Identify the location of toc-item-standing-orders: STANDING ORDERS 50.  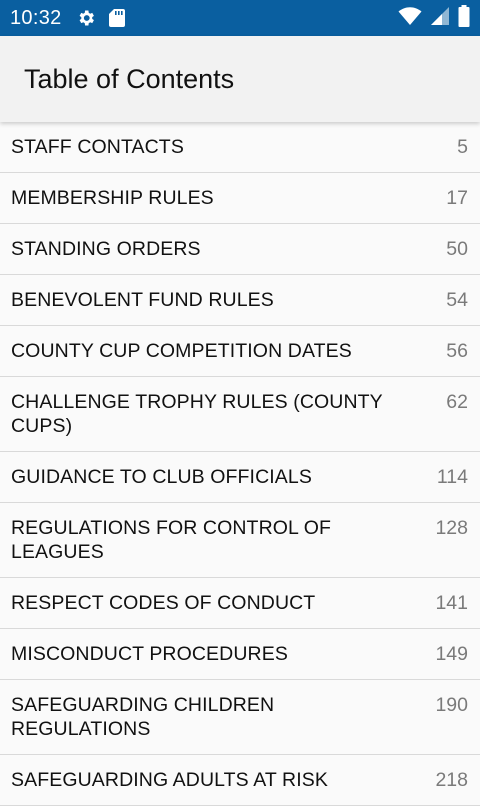
(240, 249).